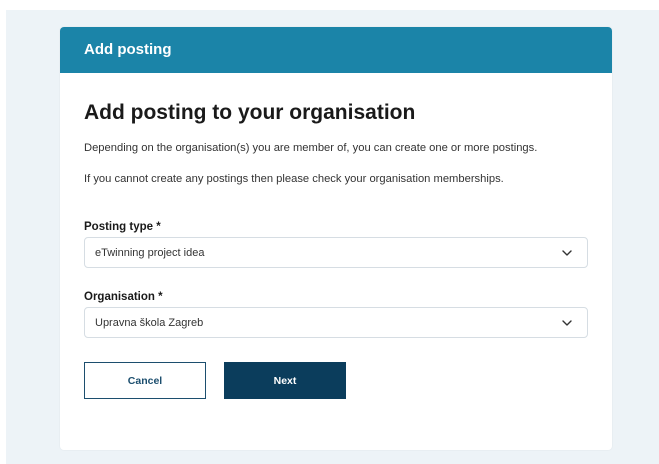 The image size is (659, 464). I want to click on posting-type-label: Posting type *, so click(122, 227).